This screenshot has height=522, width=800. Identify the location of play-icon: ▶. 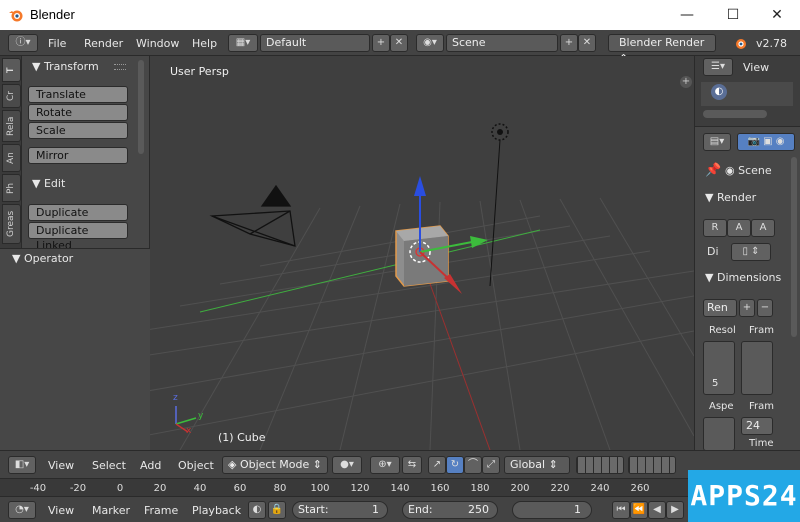
(675, 510).